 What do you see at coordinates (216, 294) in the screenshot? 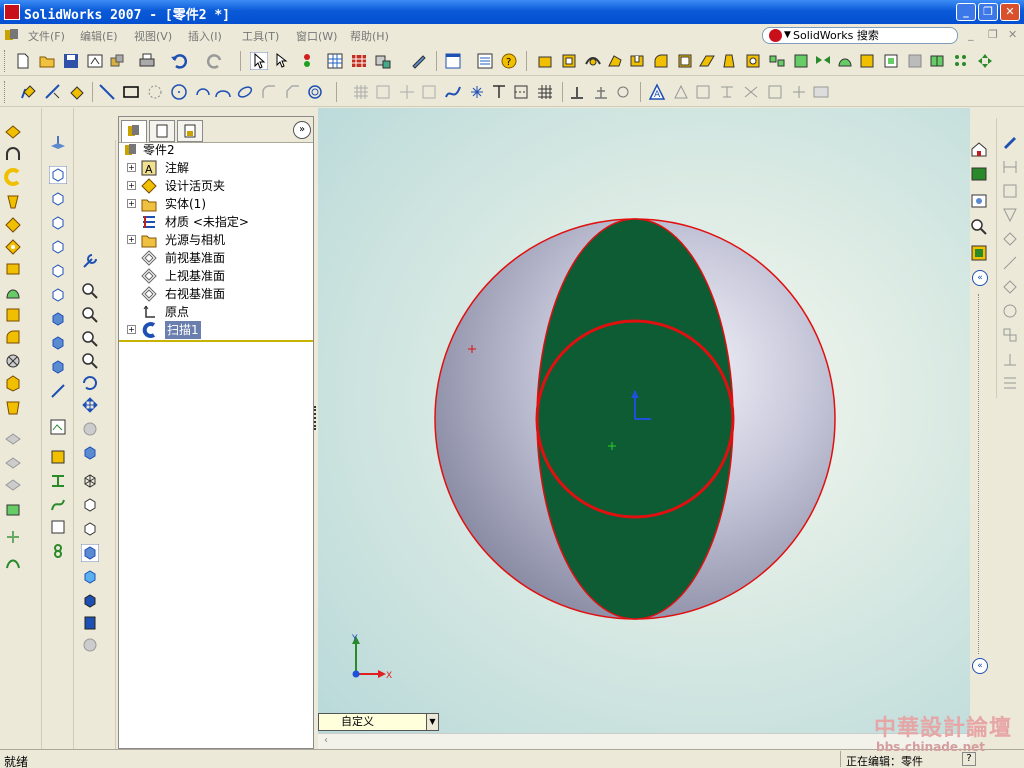
I see `tree-item-right-plane: 右视基准面` at bounding box center [216, 294].